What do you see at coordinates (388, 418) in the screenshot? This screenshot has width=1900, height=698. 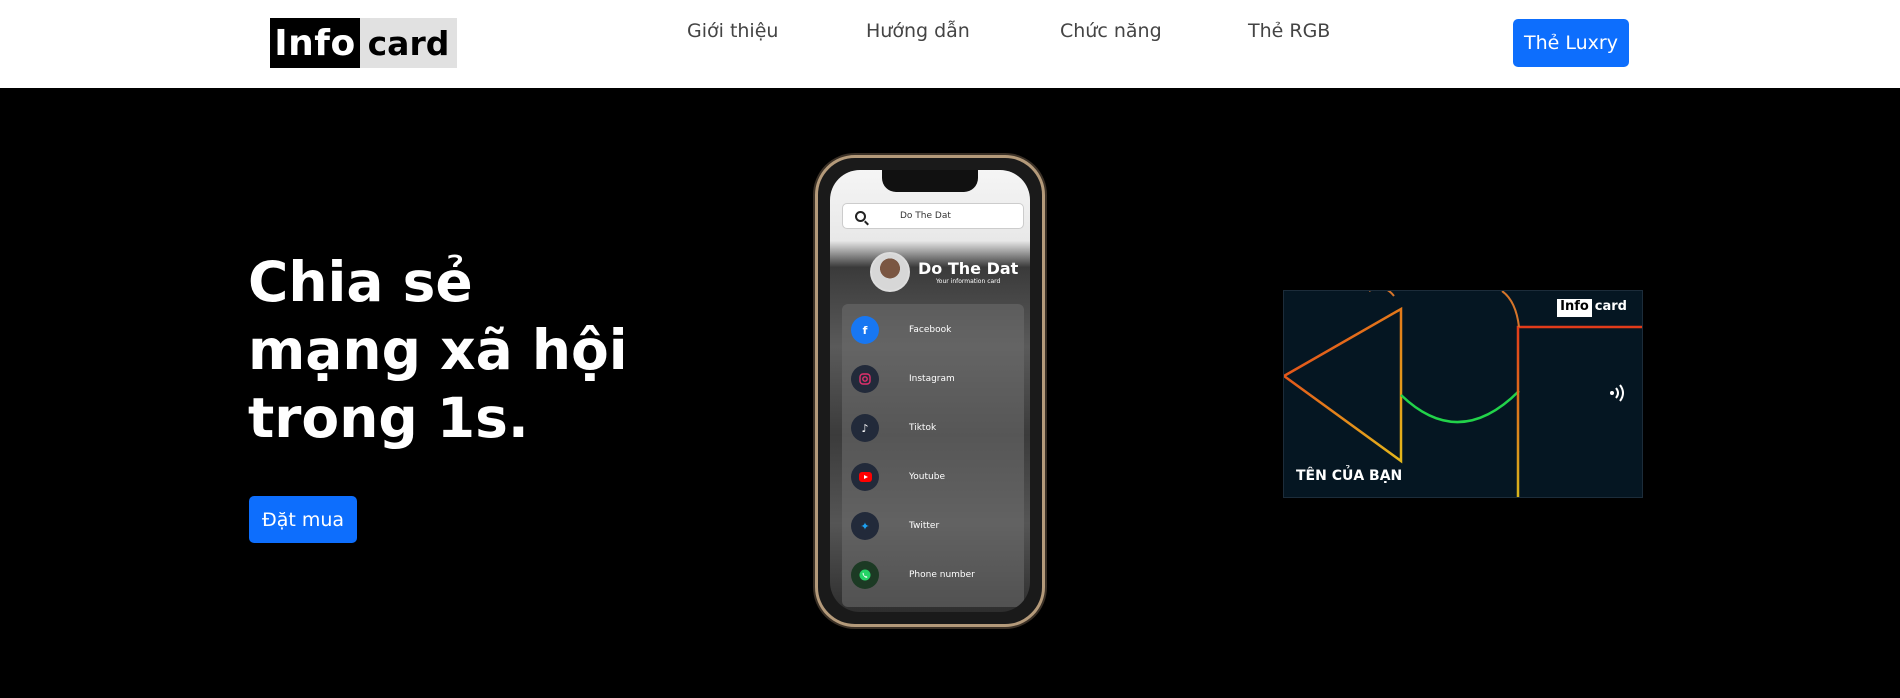 I see `headline-line-3: trong 1s.` at bounding box center [388, 418].